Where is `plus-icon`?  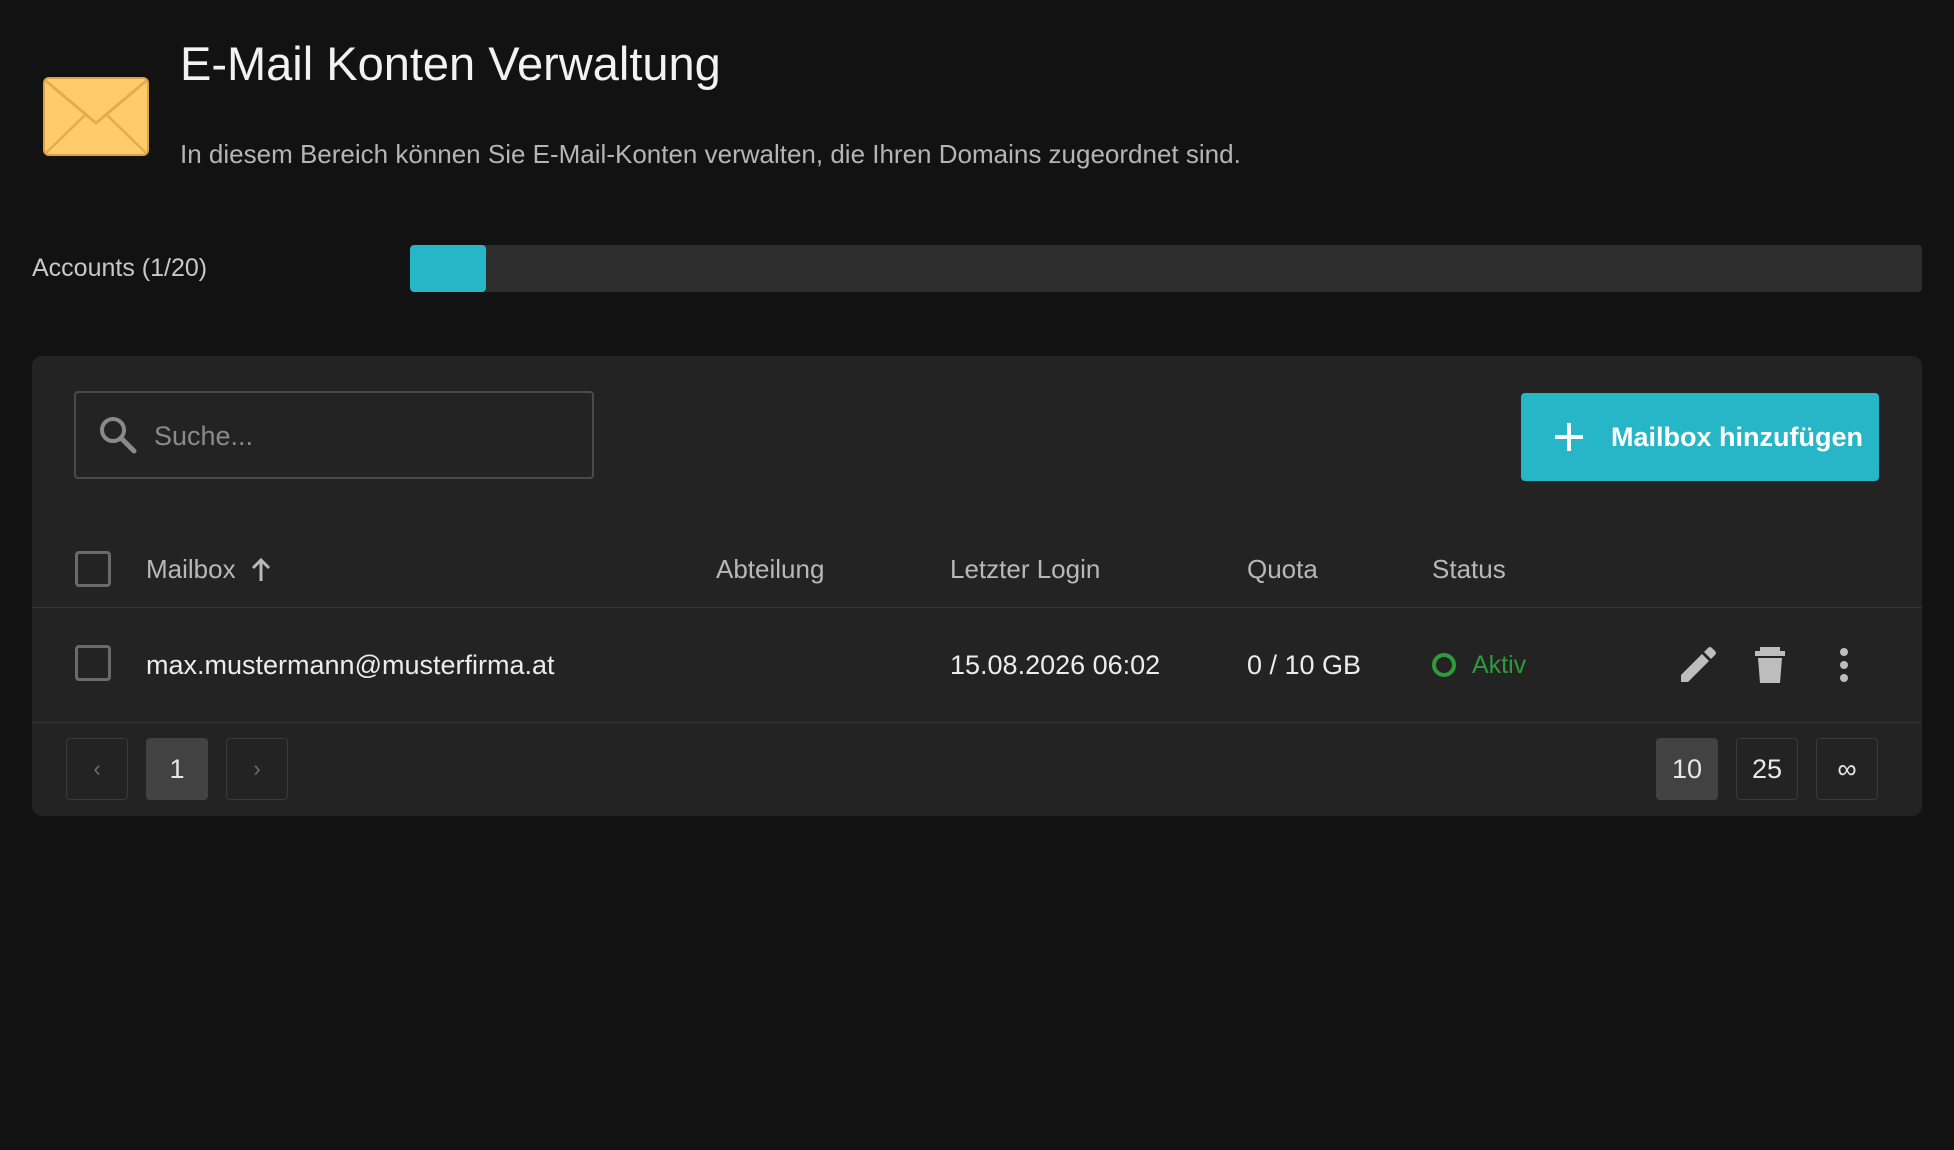 plus-icon is located at coordinates (1569, 437).